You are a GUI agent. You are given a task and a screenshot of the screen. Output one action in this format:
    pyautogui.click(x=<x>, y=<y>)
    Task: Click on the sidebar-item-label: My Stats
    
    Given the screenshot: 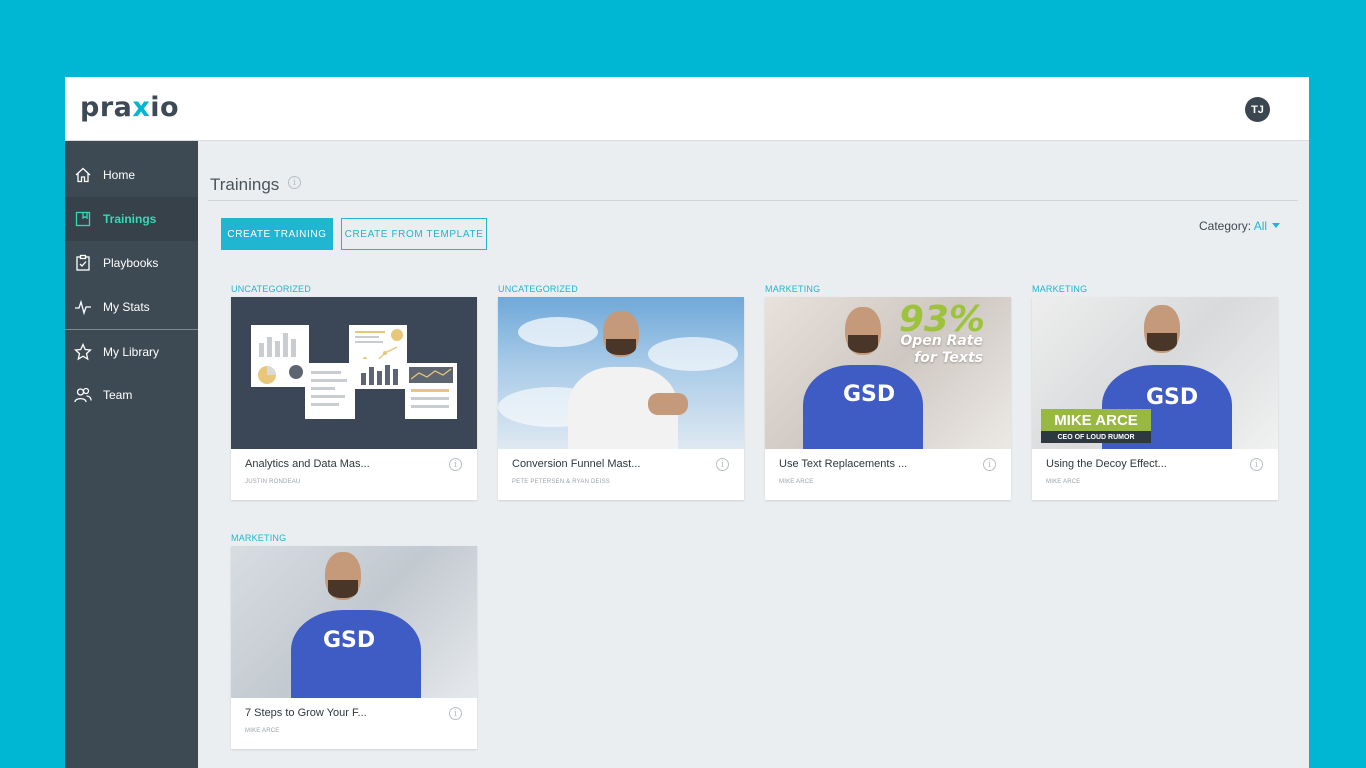 What is the action you would take?
    pyautogui.click(x=126, y=307)
    